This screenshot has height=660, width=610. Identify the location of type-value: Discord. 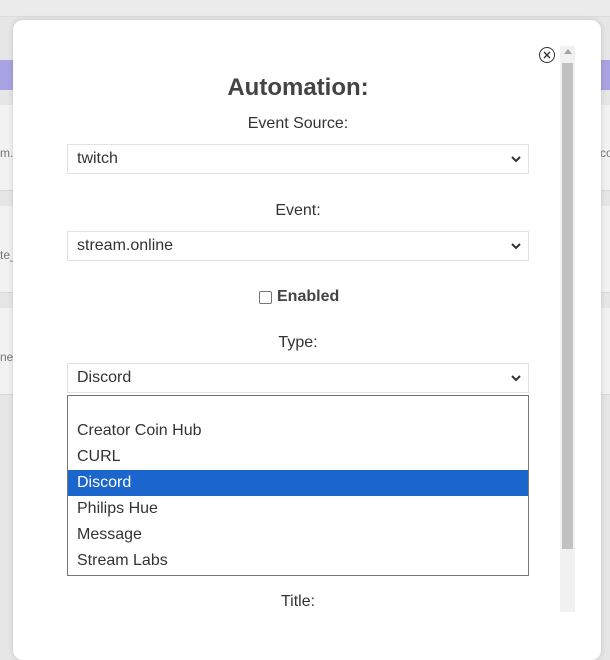
(104, 377).